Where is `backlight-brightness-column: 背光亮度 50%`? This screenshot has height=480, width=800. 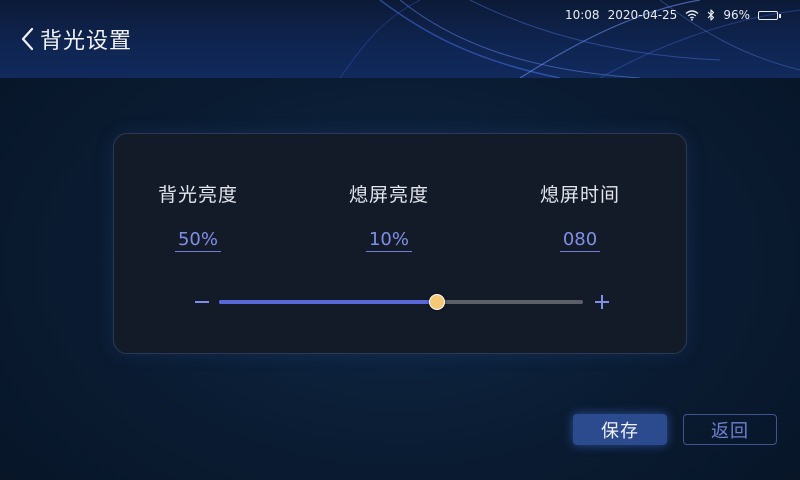 backlight-brightness-column: 背光亮度 50% is located at coordinates (198, 216).